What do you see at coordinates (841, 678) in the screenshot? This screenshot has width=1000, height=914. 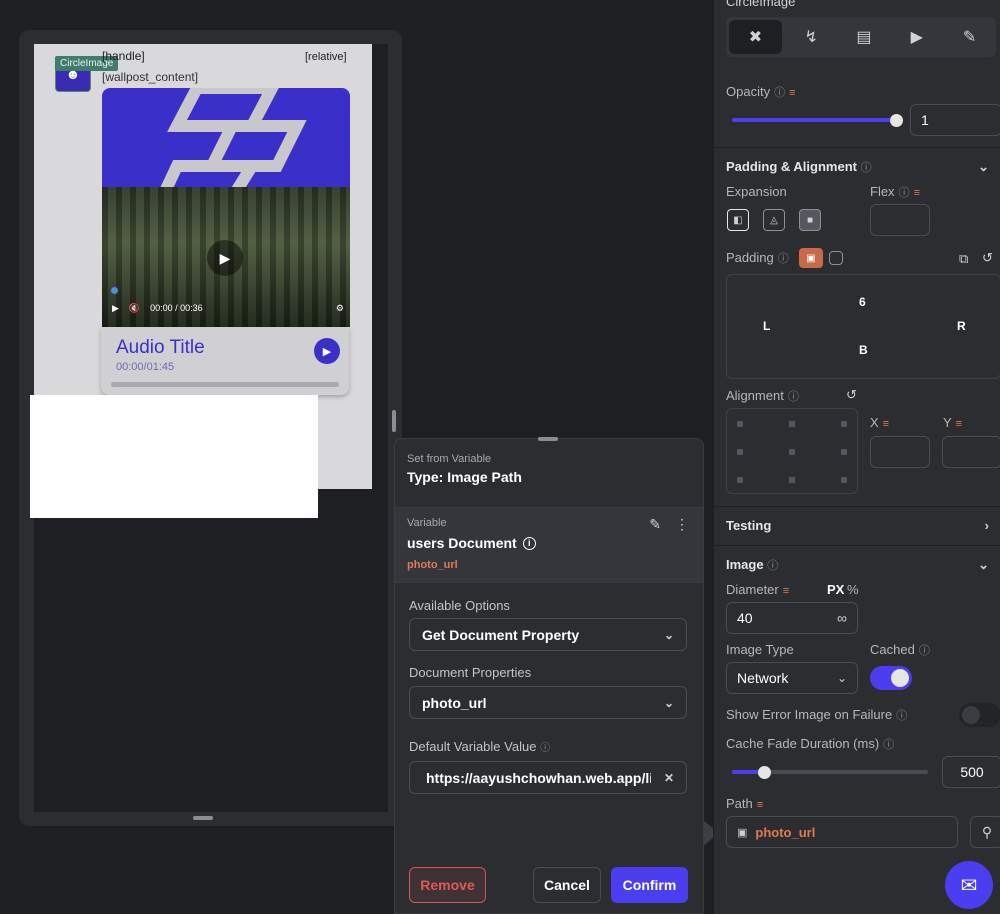 I see `chevron-down-icon: ⌄` at bounding box center [841, 678].